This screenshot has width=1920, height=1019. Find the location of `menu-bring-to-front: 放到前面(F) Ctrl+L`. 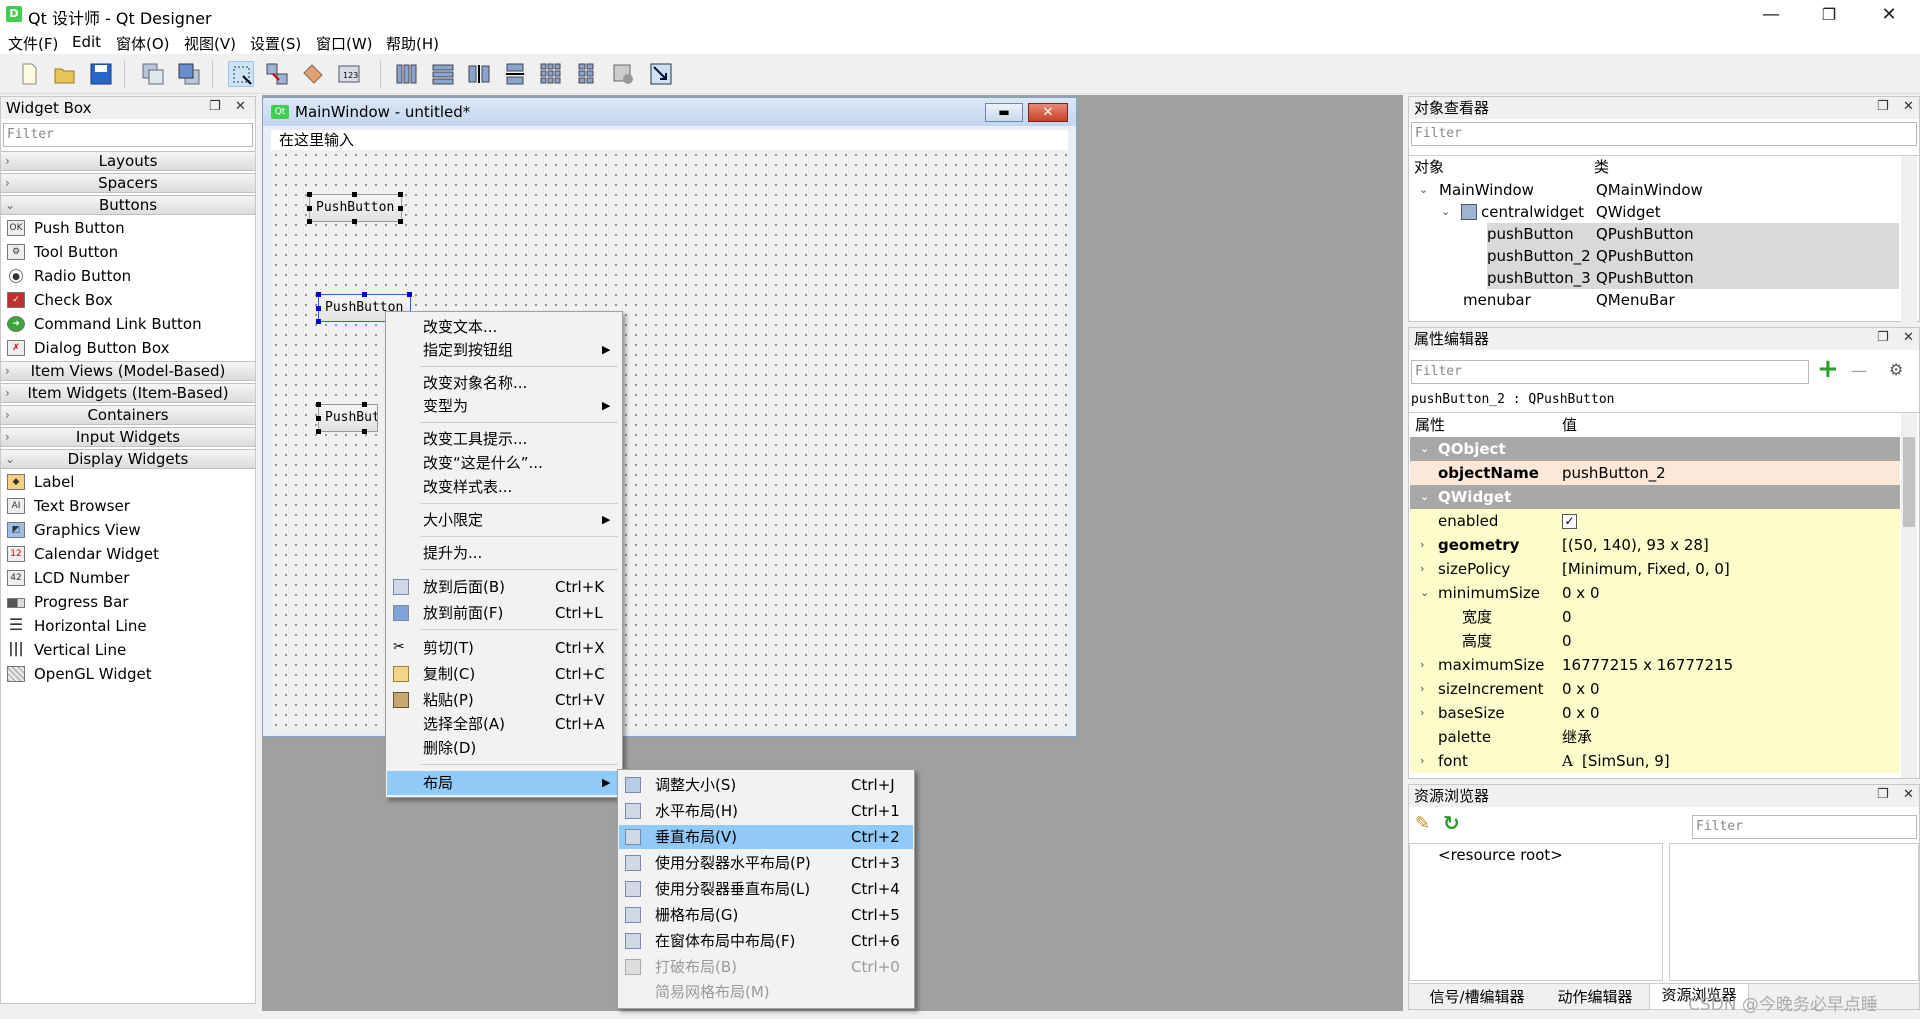

menu-bring-to-front: 放到前面(F) Ctrl+L is located at coordinates (504, 613).